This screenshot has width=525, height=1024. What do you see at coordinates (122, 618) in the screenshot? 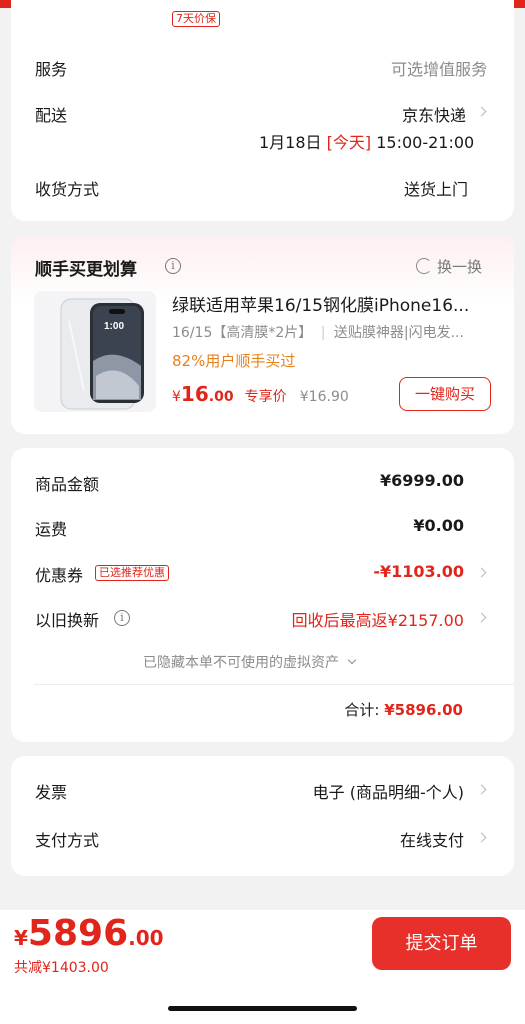
I see `tradein-info-icon: i` at bounding box center [122, 618].